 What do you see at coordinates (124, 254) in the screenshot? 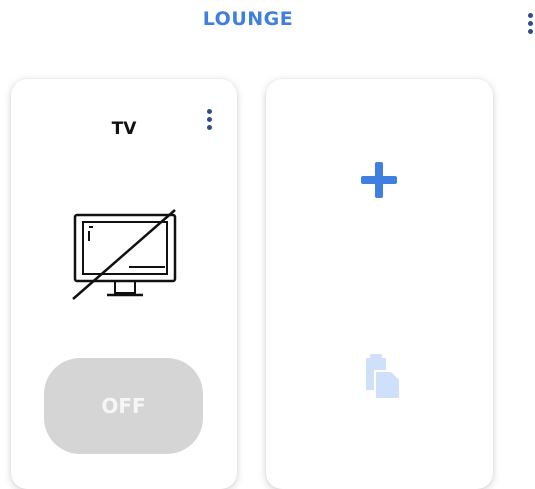
I see `tv-off-icon` at bounding box center [124, 254].